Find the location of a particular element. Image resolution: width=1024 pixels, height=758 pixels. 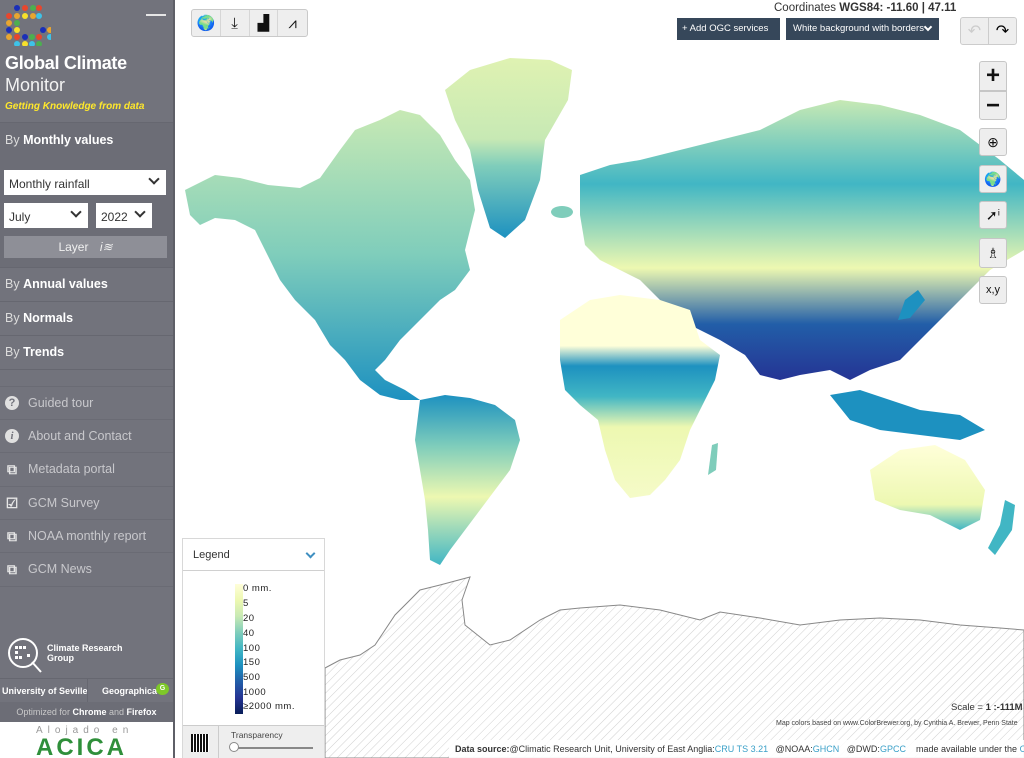

question-circle-icon: ? is located at coordinates (12, 403).